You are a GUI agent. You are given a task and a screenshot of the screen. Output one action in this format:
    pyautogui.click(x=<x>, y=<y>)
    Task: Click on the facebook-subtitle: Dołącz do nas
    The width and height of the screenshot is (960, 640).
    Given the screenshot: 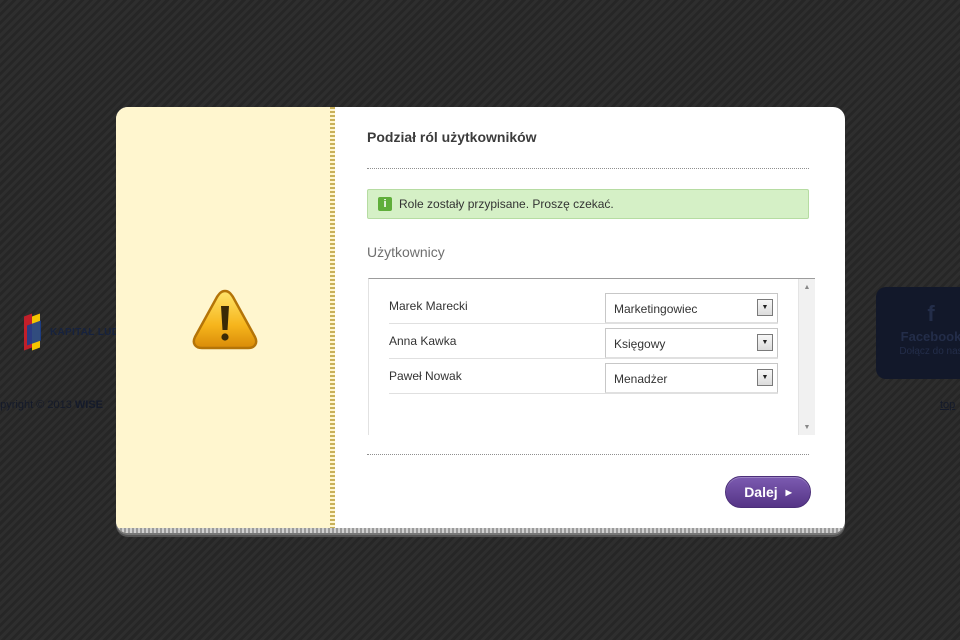 What is the action you would take?
    pyautogui.click(x=929, y=351)
    